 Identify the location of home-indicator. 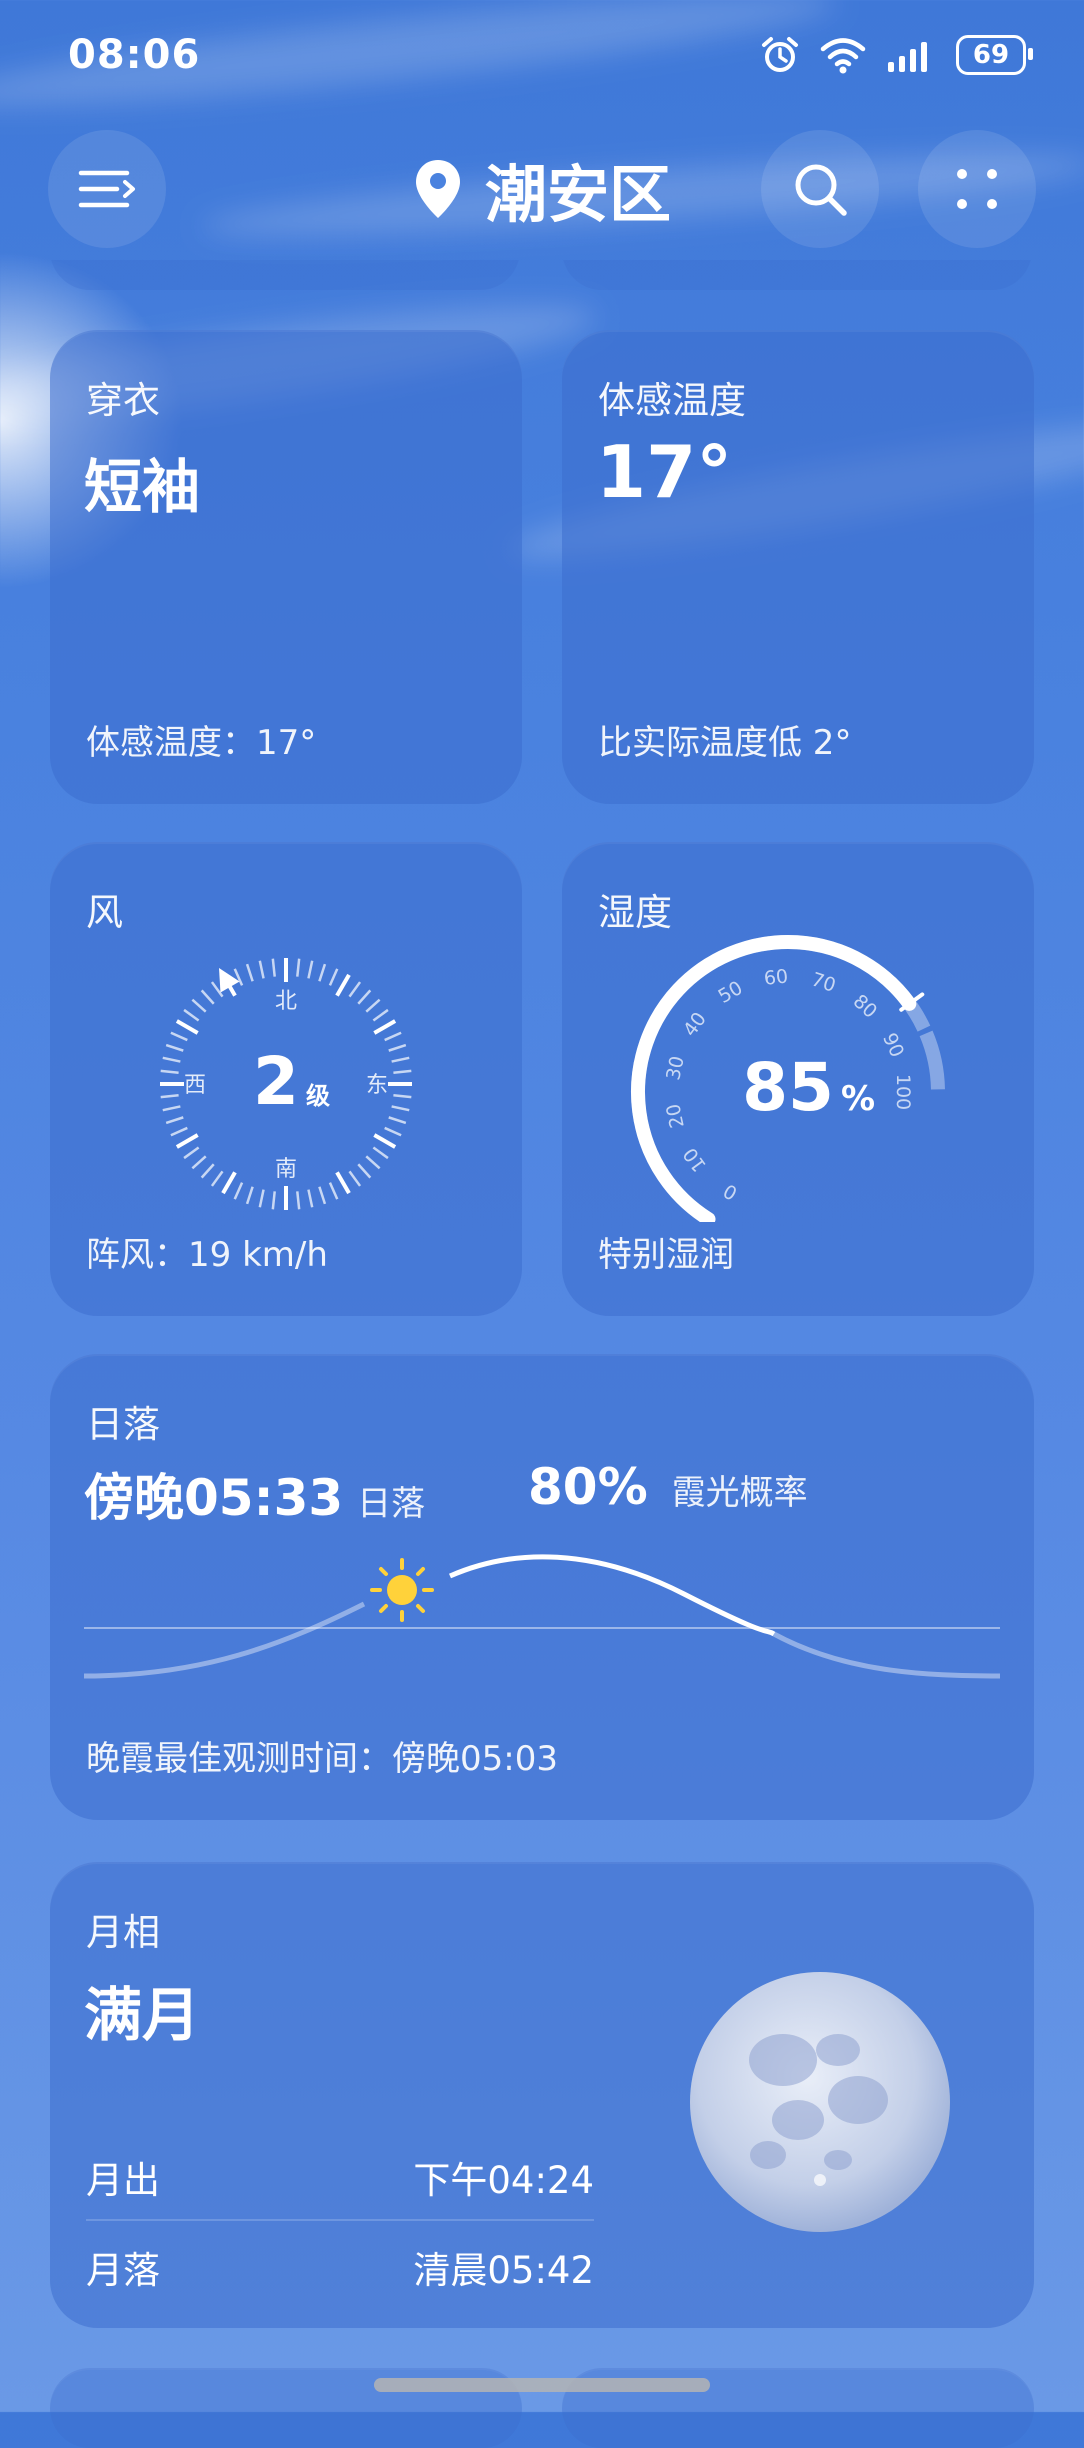
(542, 2385).